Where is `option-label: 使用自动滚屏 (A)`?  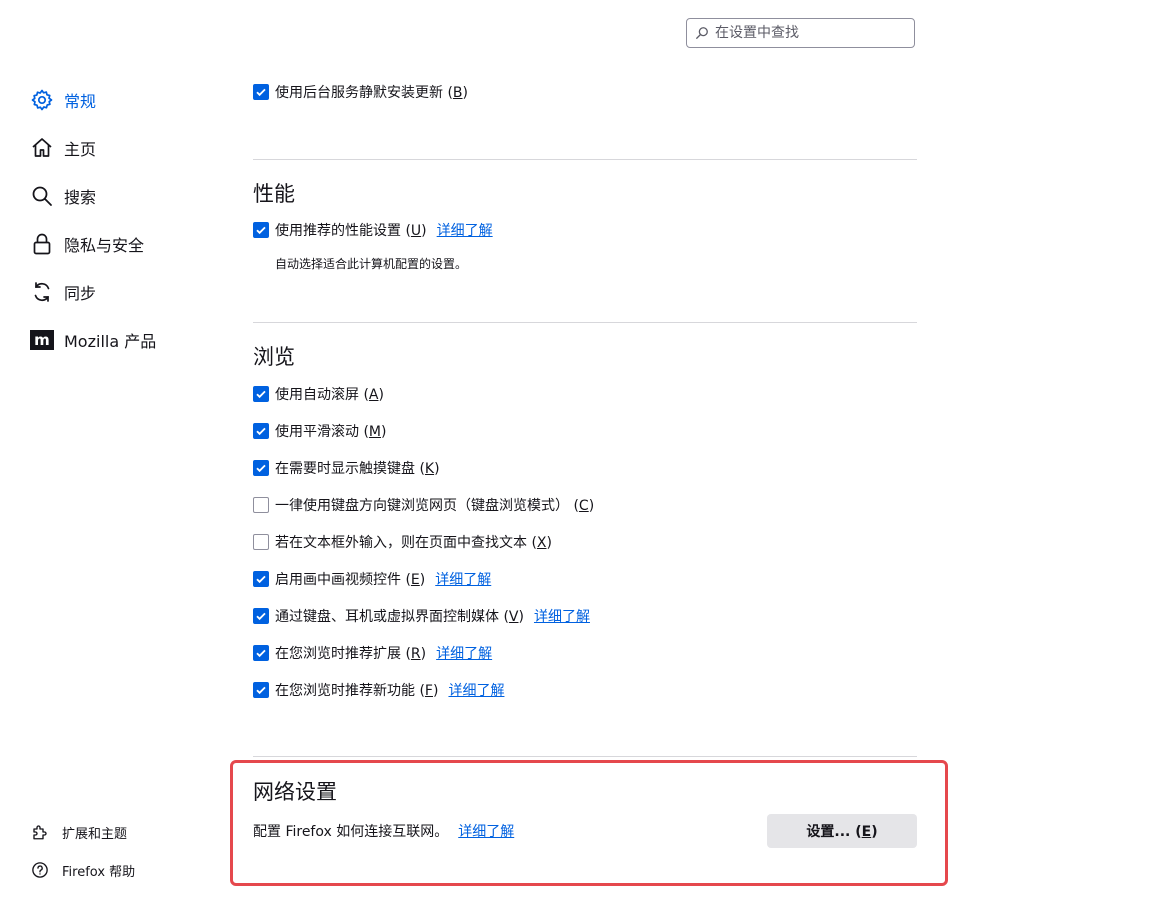 option-label: 使用自动滚屏 (A) is located at coordinates (329, 395).